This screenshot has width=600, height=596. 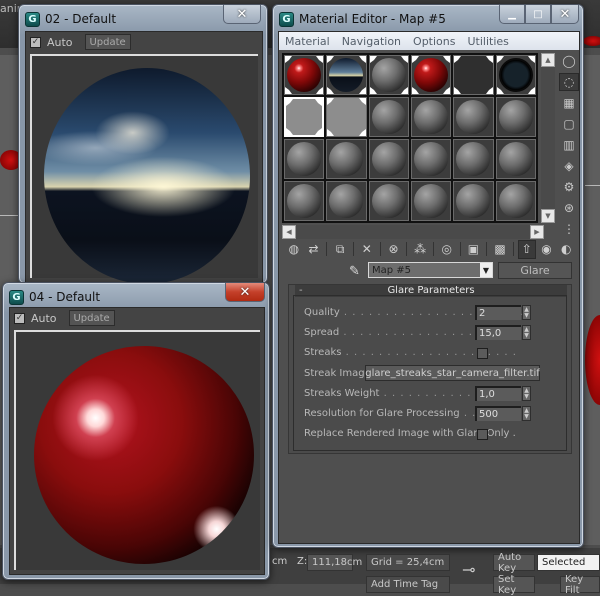 I want to click on go-to-sibling-icon: ◐, so click(x=566, y=249).